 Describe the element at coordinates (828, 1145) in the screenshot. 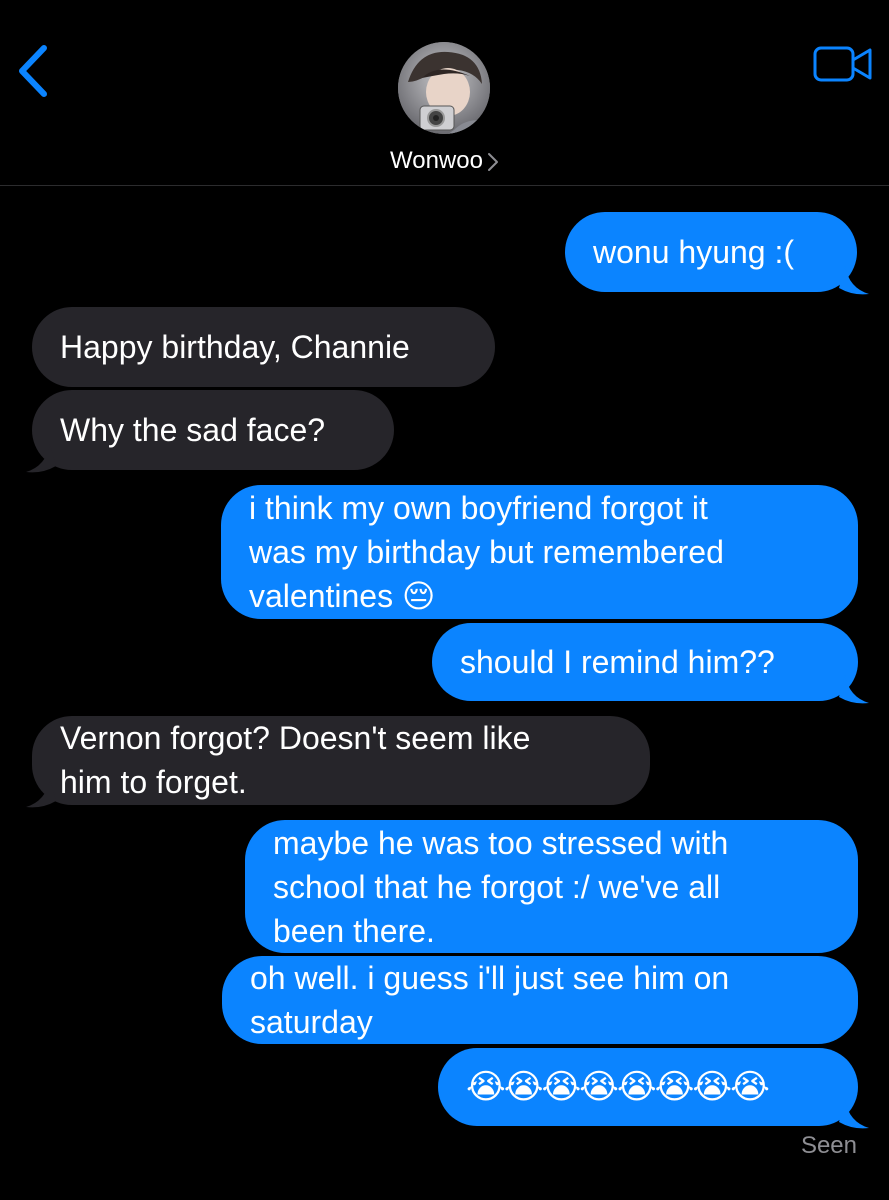

I see `read-receipt: Seen` at that location.